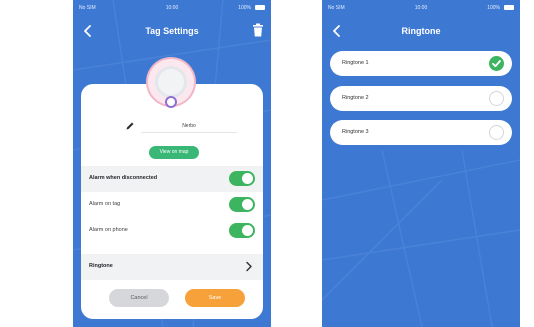 This screenshot has width=534, height=327. Describe the element at coordinates (172, 231) in the screenshot. I see `setting-row-alarm-phone: Alarm on phone` at that location.